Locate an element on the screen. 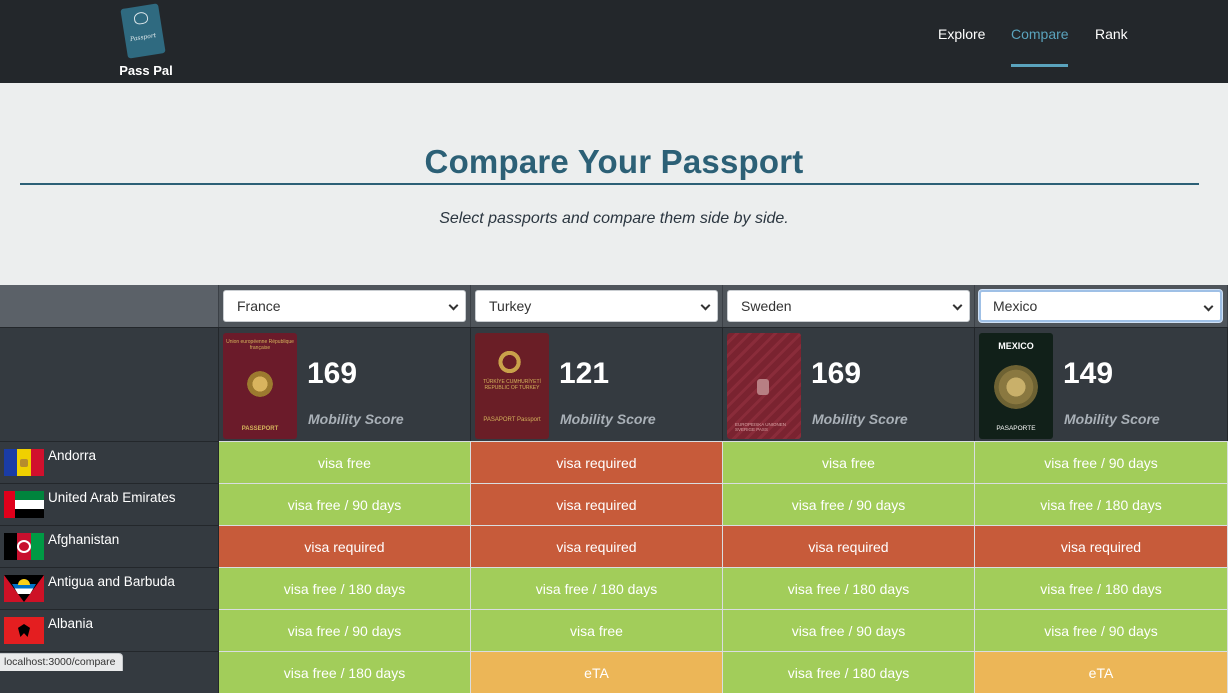  nav-explore: Explore is located at coordinates (961, 34).